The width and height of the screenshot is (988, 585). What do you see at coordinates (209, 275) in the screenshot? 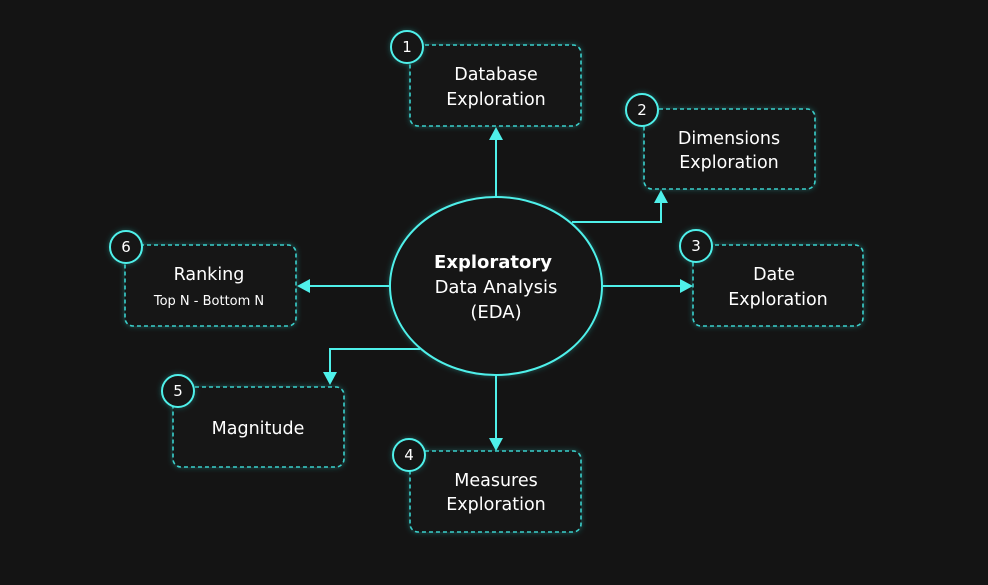
I see `node-ranking-line1: Ranking` at bounding box center [209, 275].